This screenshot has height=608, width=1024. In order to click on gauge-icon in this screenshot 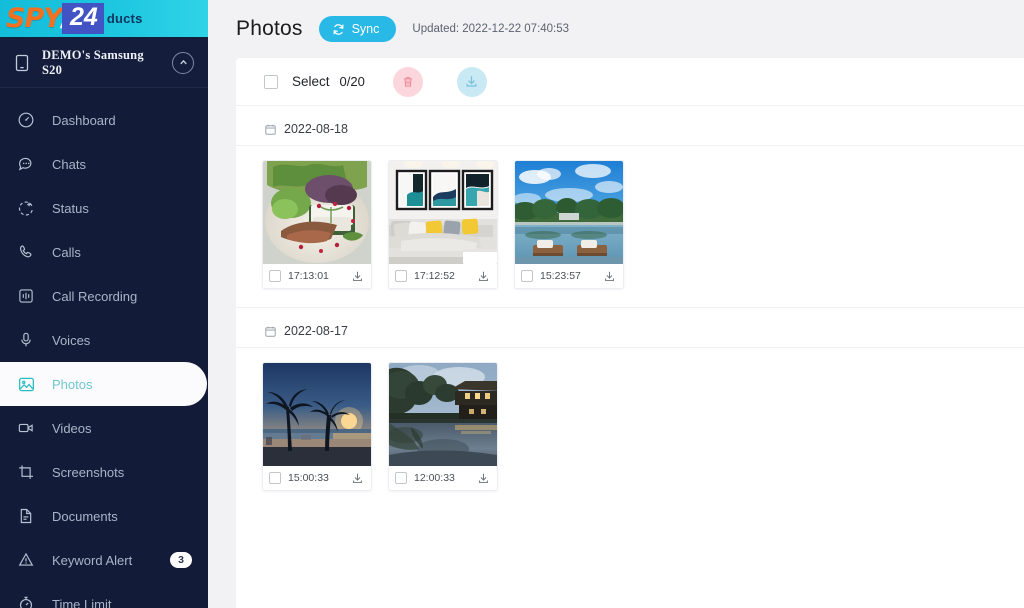, I will do `click(26, 120)`.